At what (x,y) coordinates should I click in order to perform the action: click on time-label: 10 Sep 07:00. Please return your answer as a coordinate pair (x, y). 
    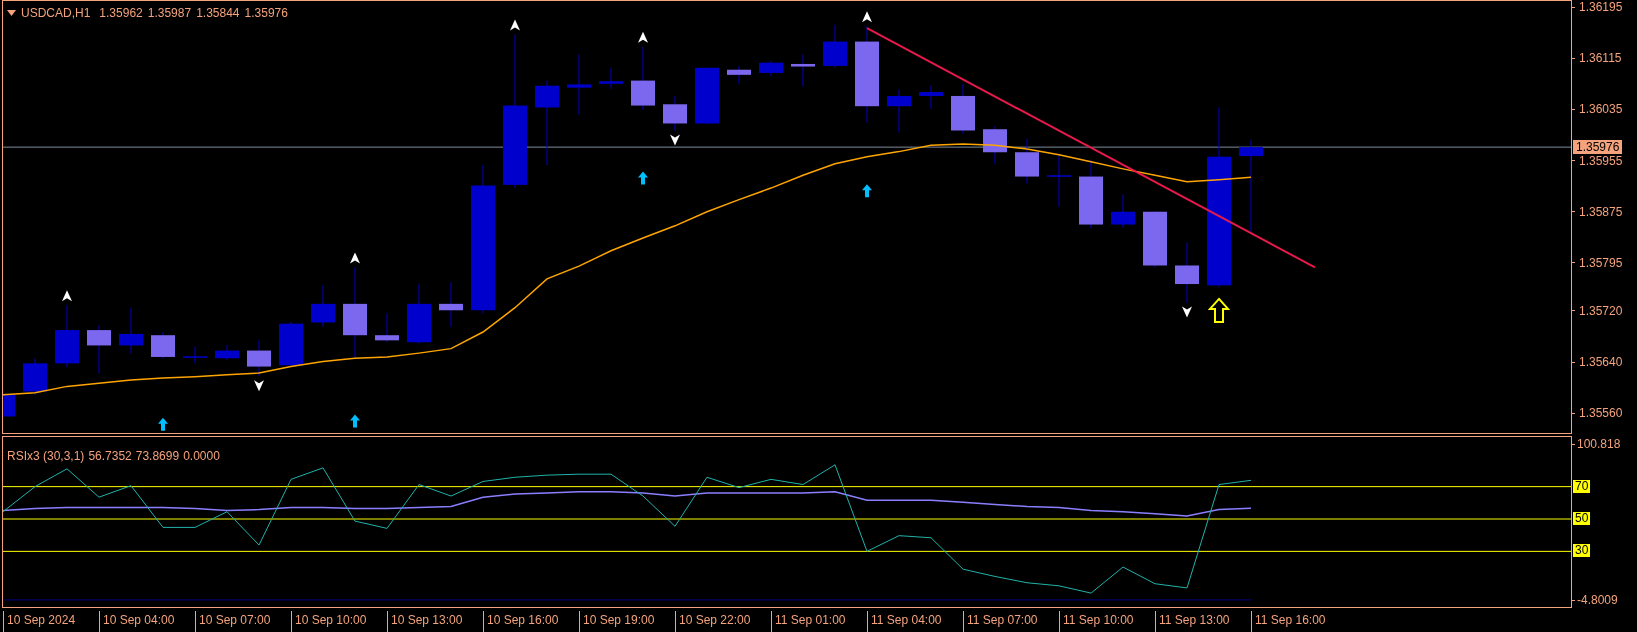
    Looking at the image, I should click on (243, 621).